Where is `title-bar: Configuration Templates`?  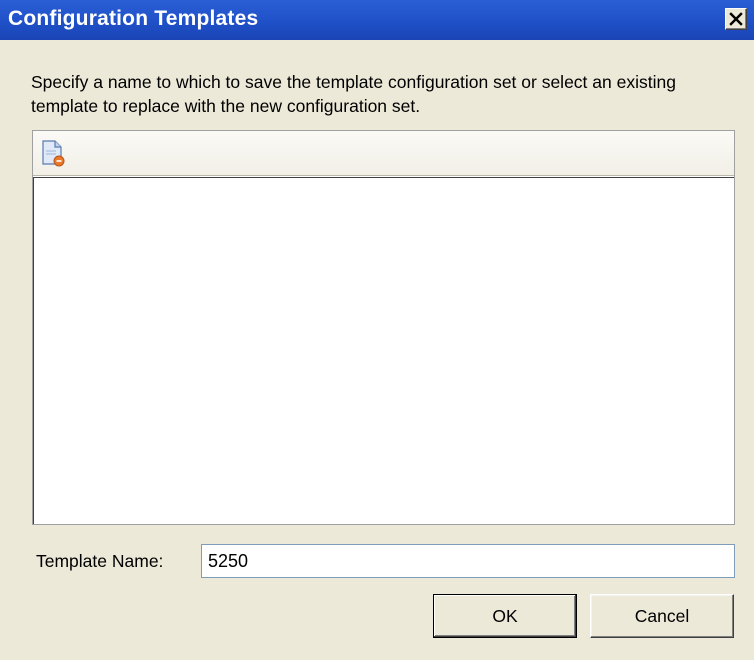
title-bar: Configuration Templates is located at coordinates (377, 20).